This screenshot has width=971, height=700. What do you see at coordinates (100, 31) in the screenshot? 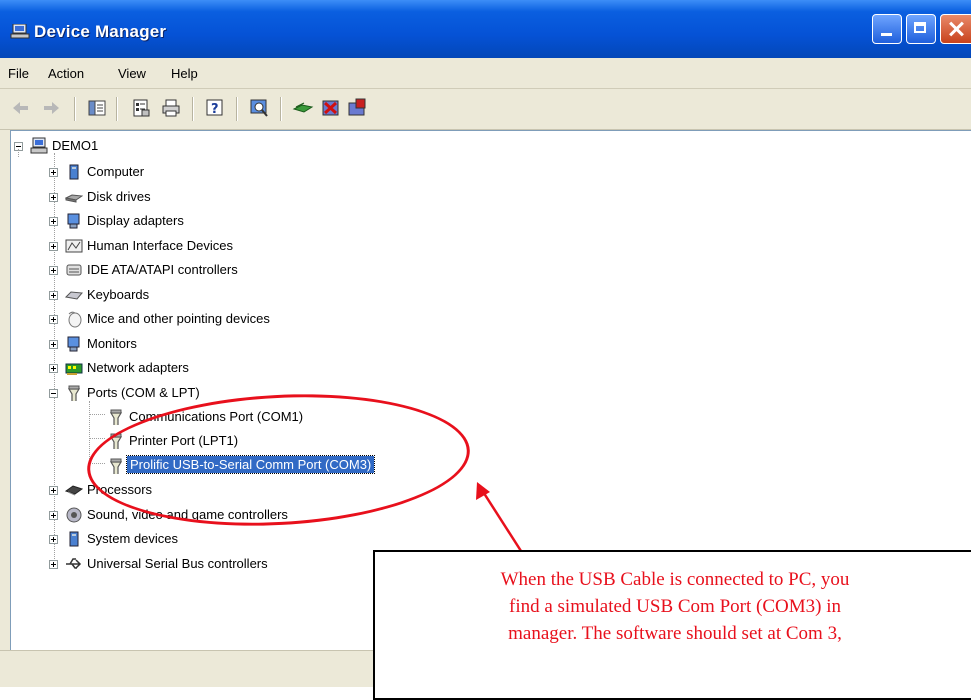
I see `window-title: Device Manager` at bounding box center [100, 31].